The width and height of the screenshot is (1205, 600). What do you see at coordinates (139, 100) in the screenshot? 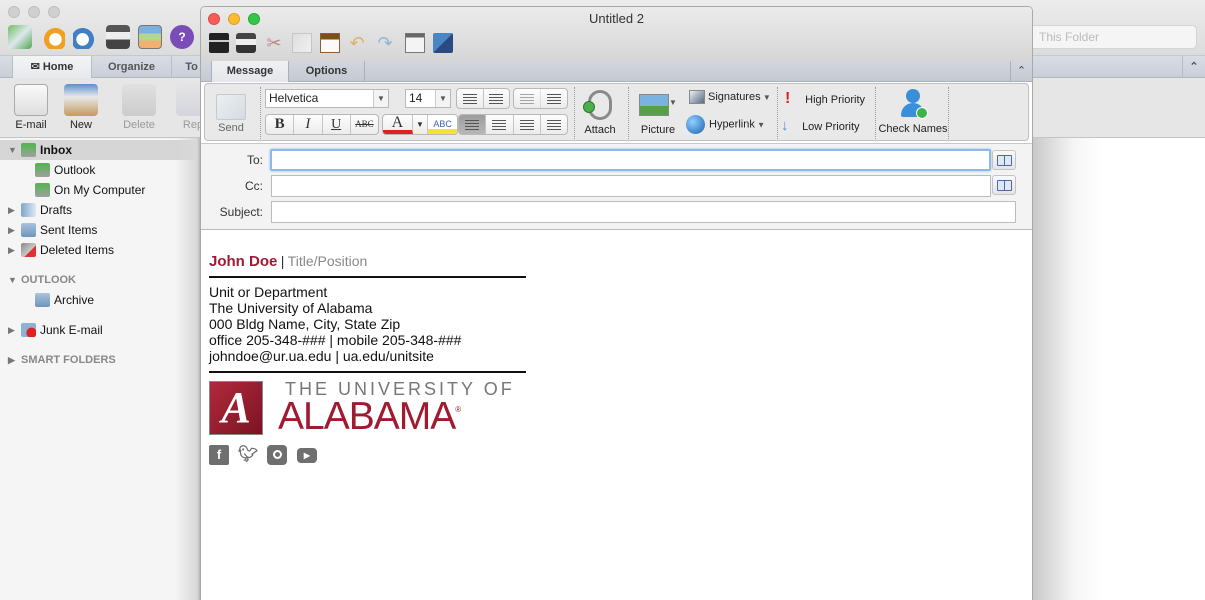
I see `delete-trash-icon` at bounding box center [139, 100].